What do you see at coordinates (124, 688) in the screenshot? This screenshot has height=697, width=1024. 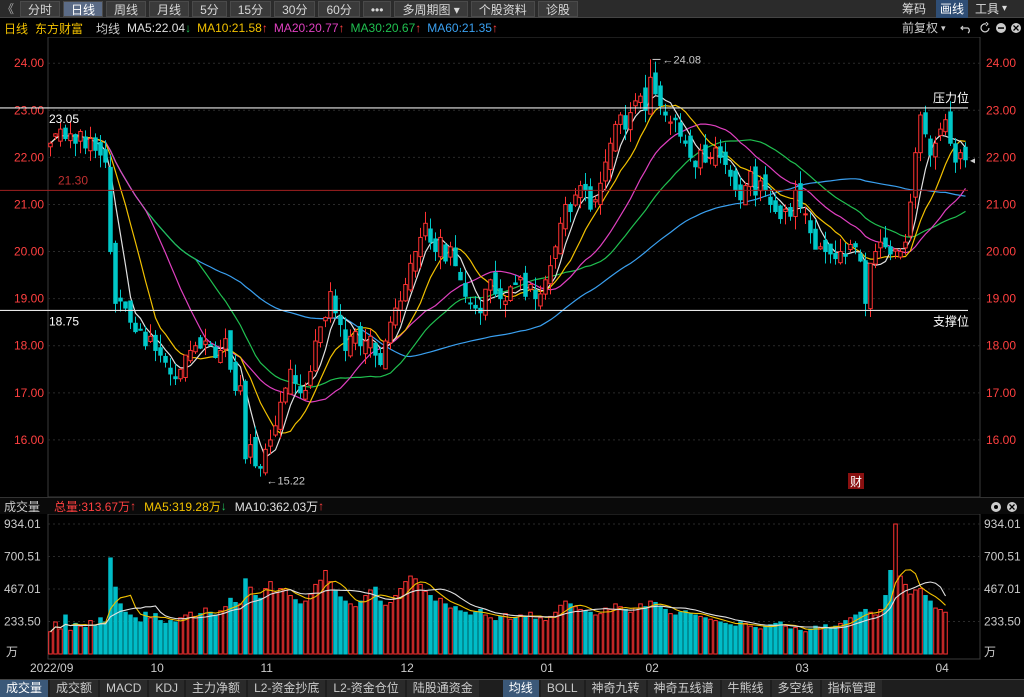 I see `indicator-tab-left-2: MACD` at bounding box center [124, 688].